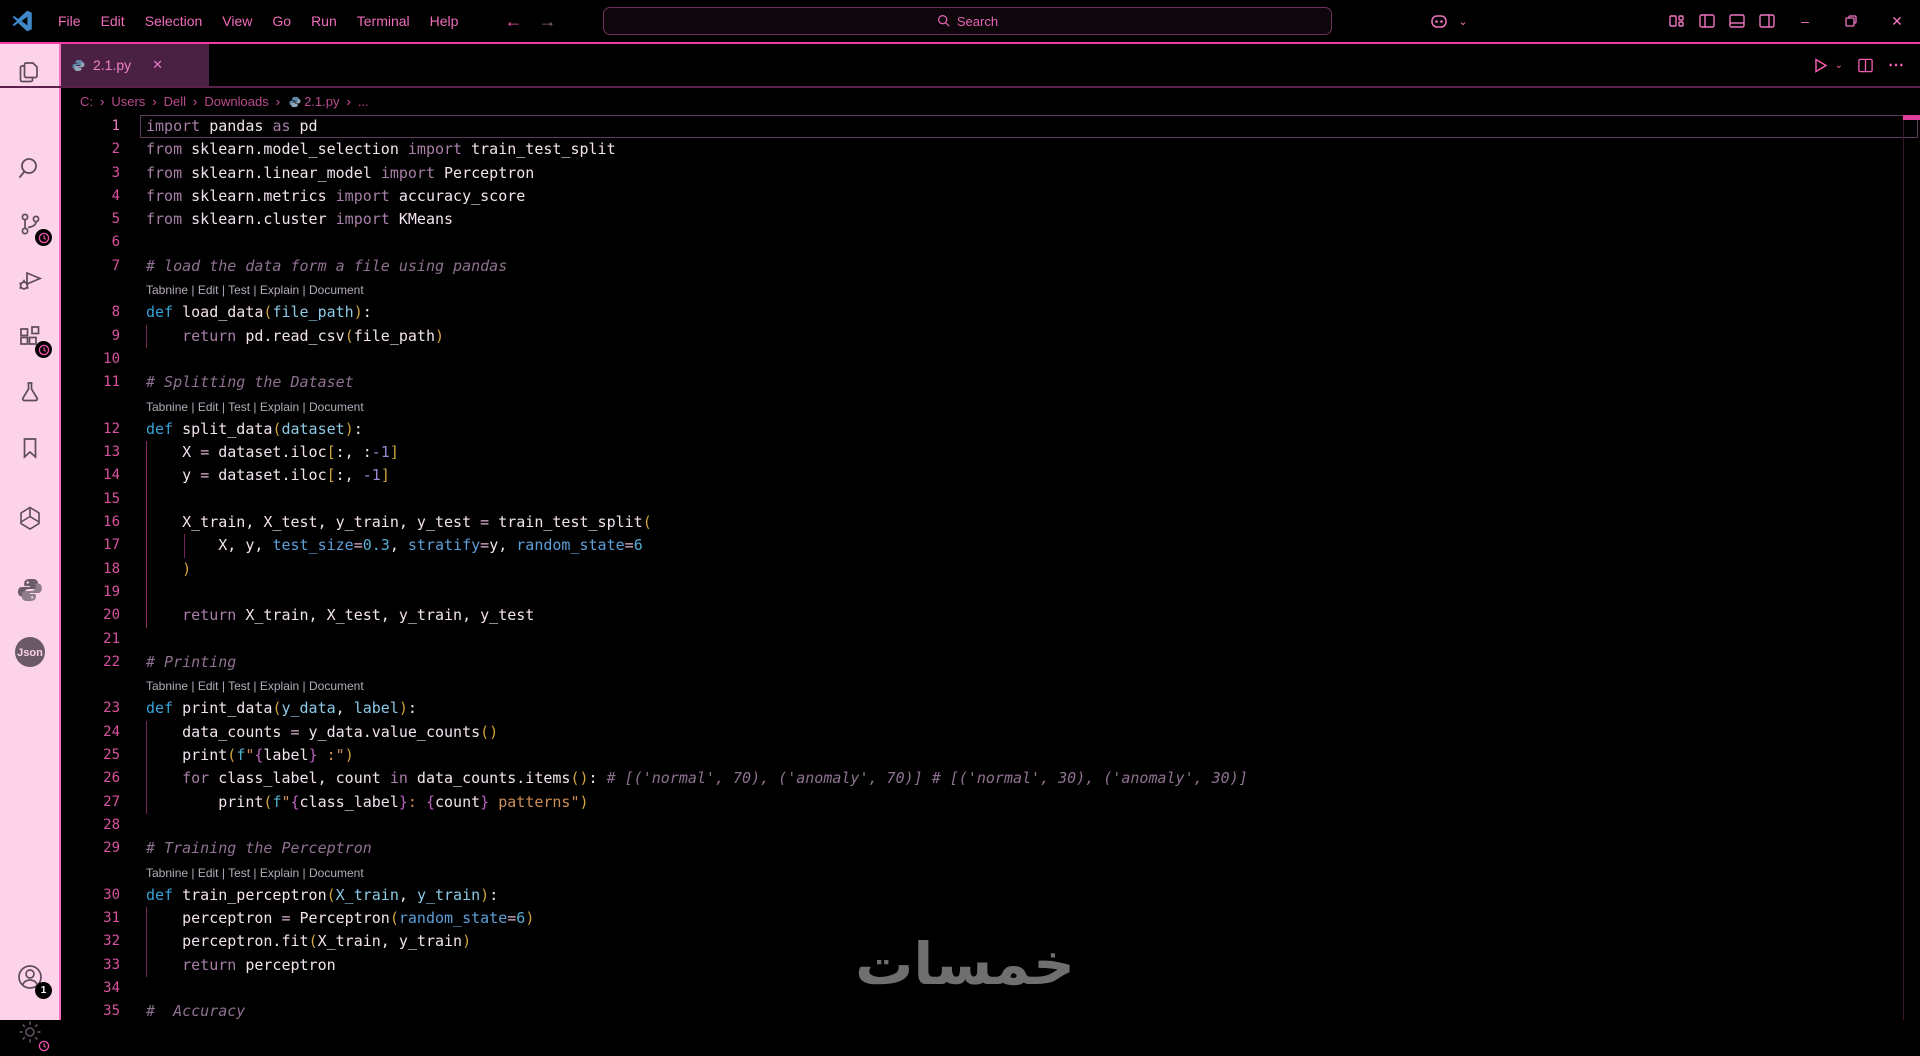  I want to click on account-button: 1, so click(29, 977).